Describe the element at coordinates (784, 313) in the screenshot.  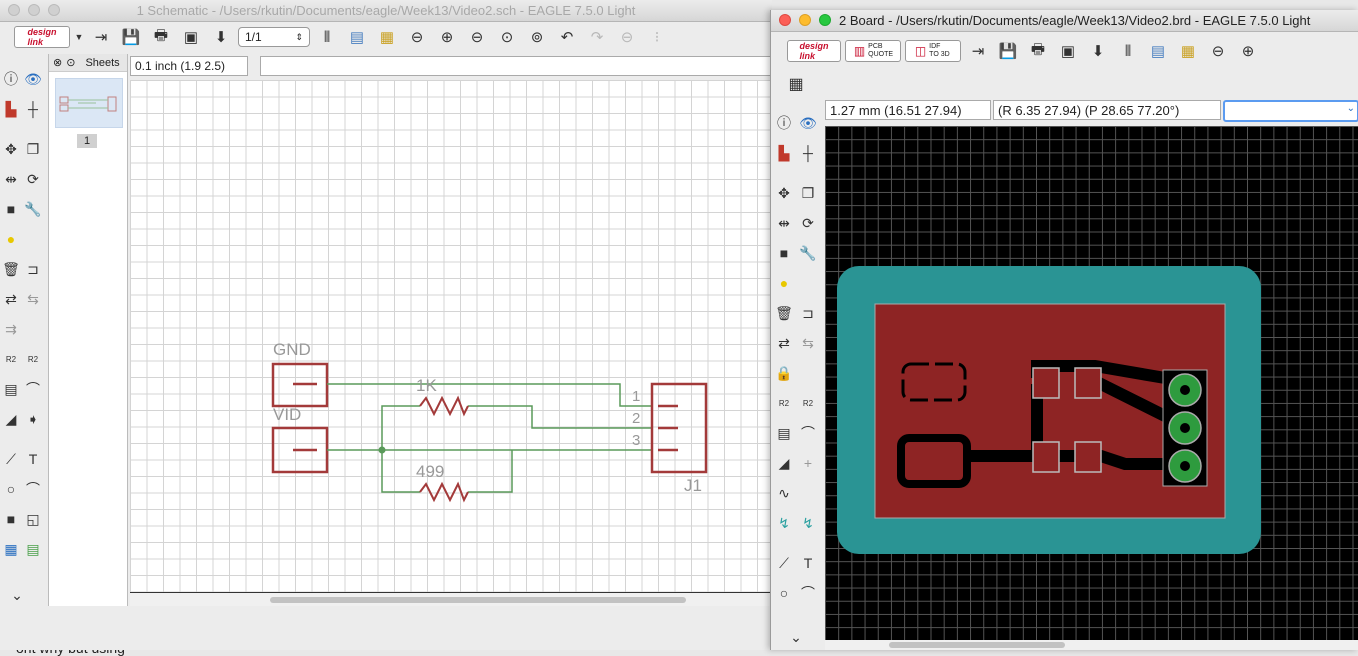
I see `delete-icon: 🗑` at that location.